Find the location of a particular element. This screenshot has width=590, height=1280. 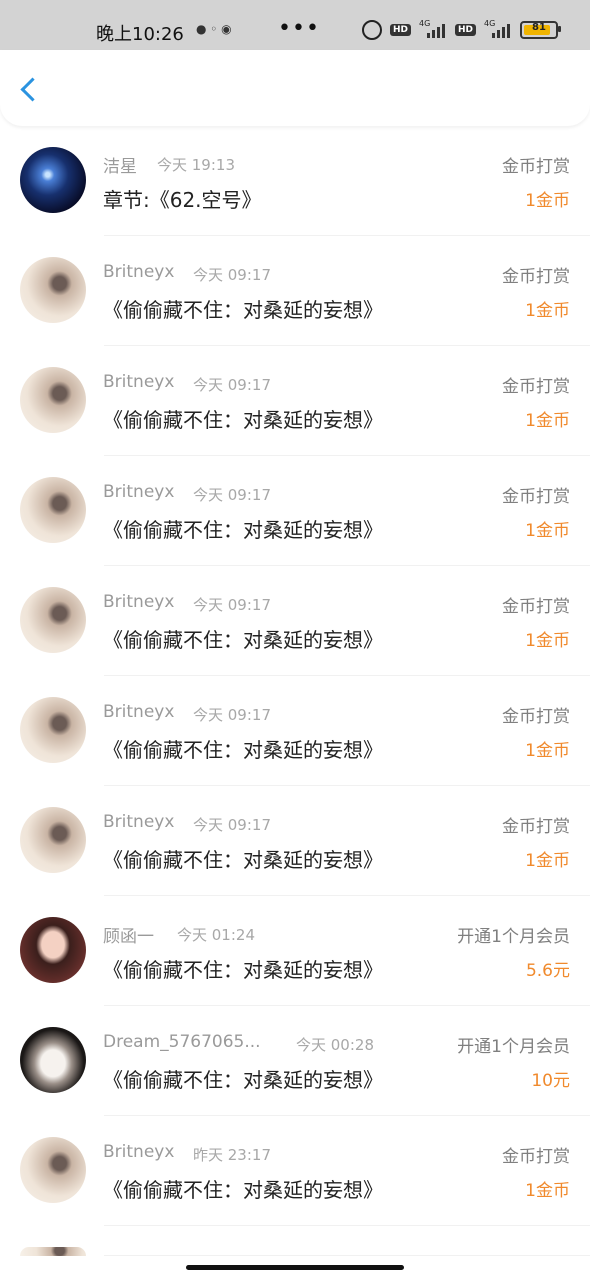

signal-icon-2: 4G is located at coordinates (498, 28).